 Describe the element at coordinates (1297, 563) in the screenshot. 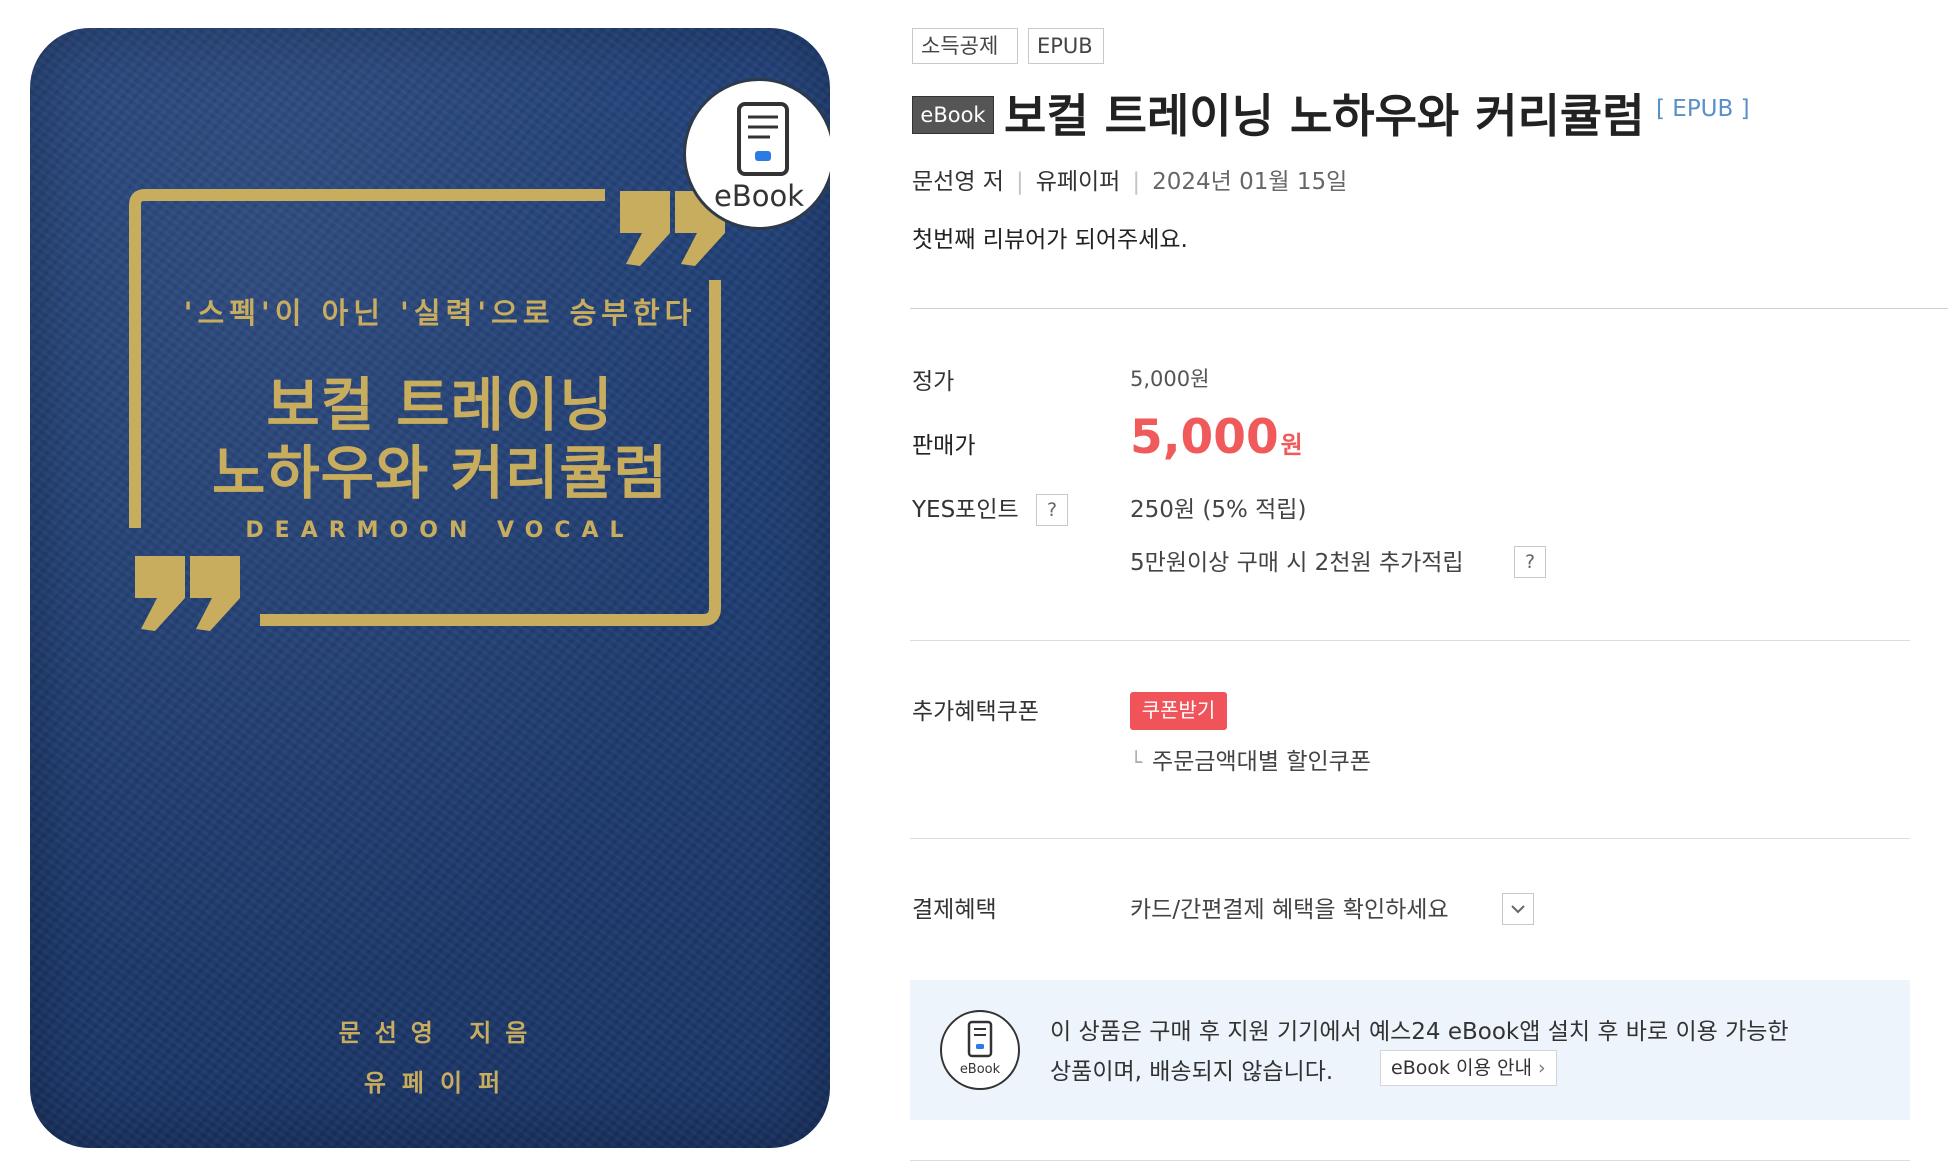

I see `extra-point-text: 5만원이상 구매 시 2천원 추가적립` at that location.